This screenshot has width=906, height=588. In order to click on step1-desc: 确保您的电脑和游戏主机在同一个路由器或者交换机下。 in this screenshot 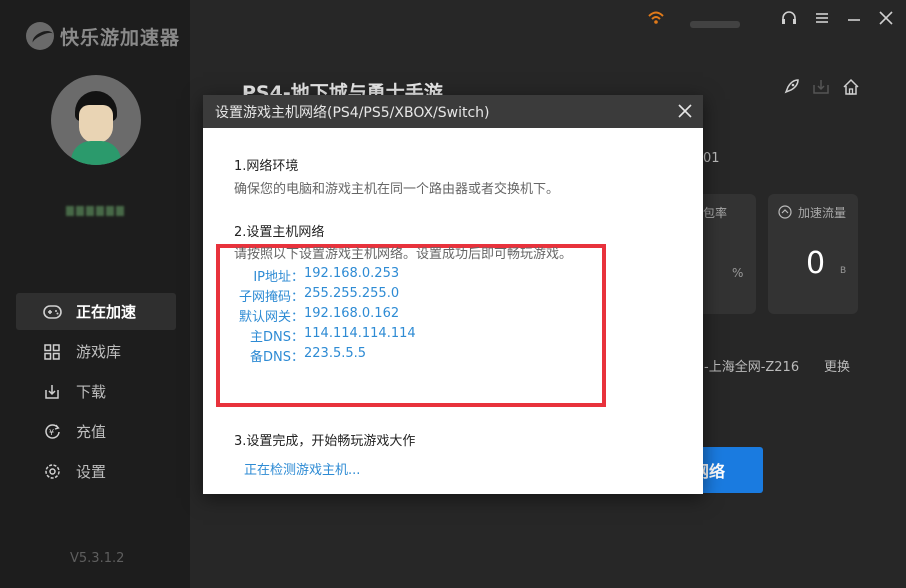, I will do `click(397, 189)`.